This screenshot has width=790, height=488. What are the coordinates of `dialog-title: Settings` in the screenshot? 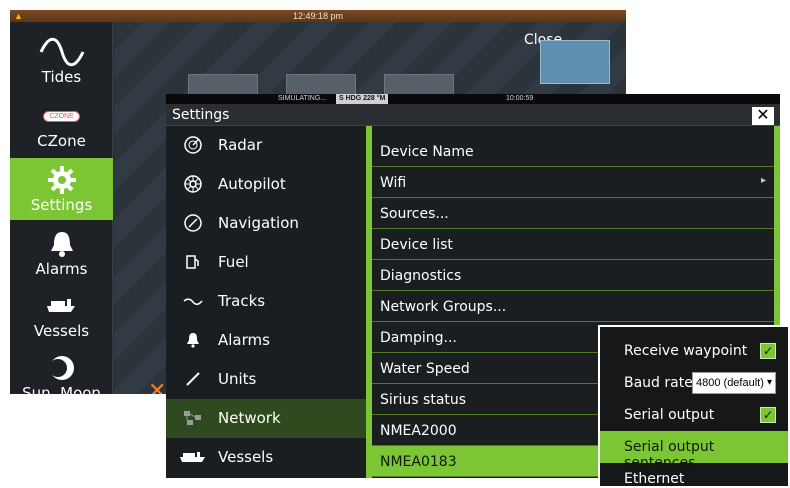 It's located at (201, 115).